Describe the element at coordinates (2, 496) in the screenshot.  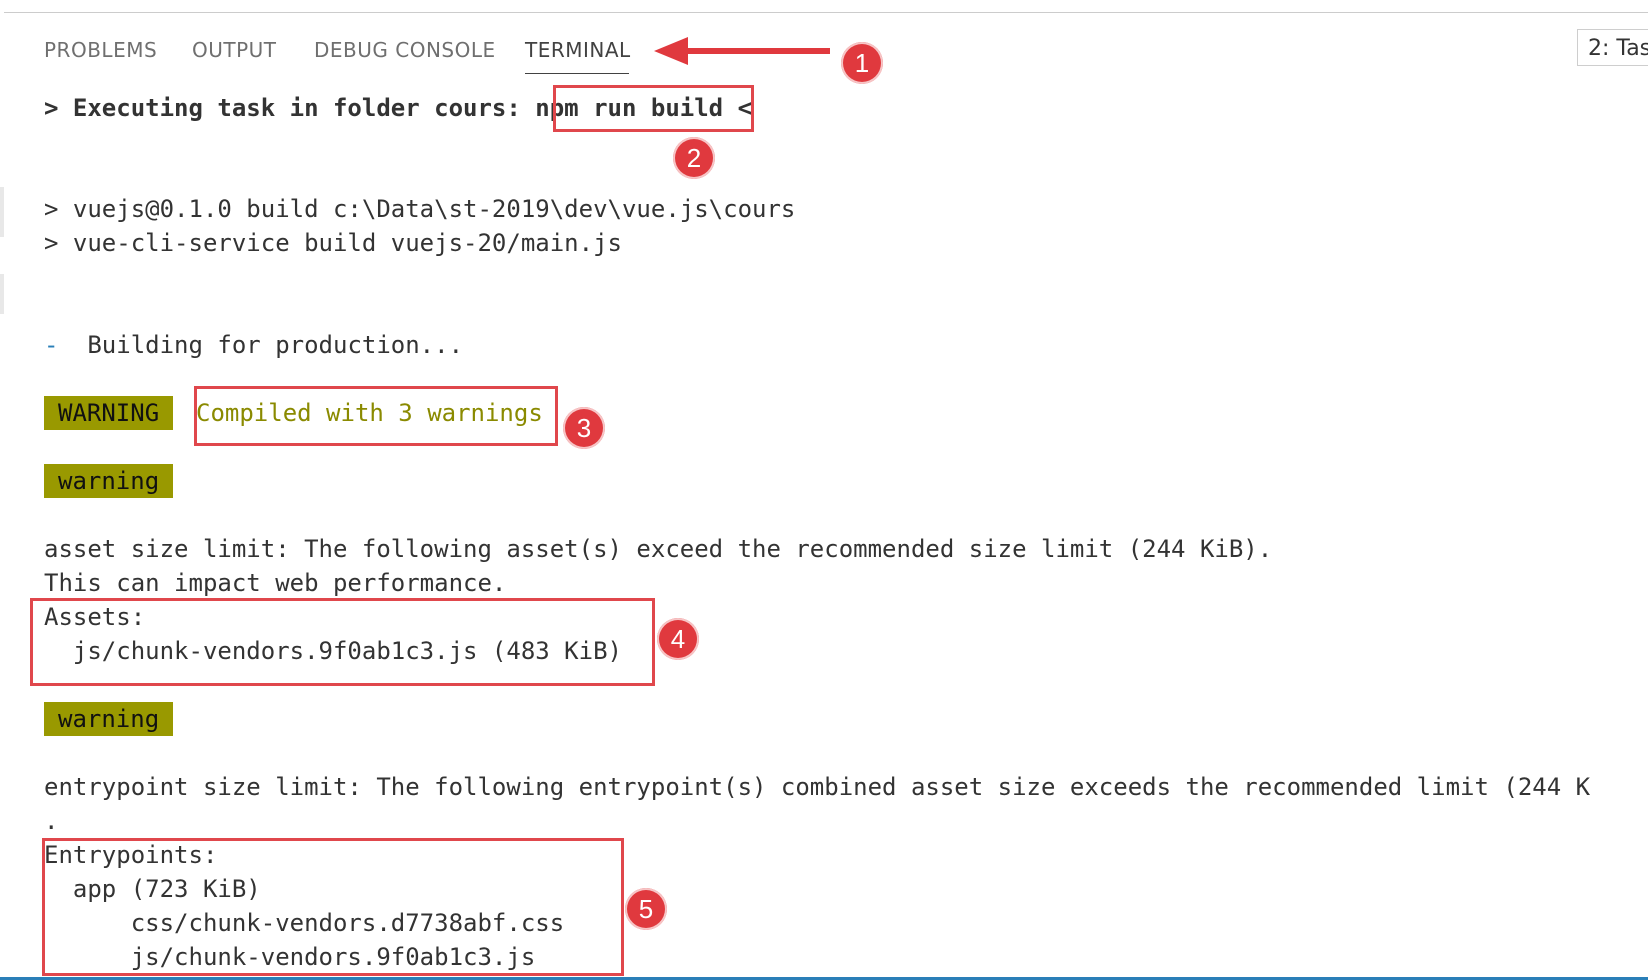
I see `left-edge` at that location.